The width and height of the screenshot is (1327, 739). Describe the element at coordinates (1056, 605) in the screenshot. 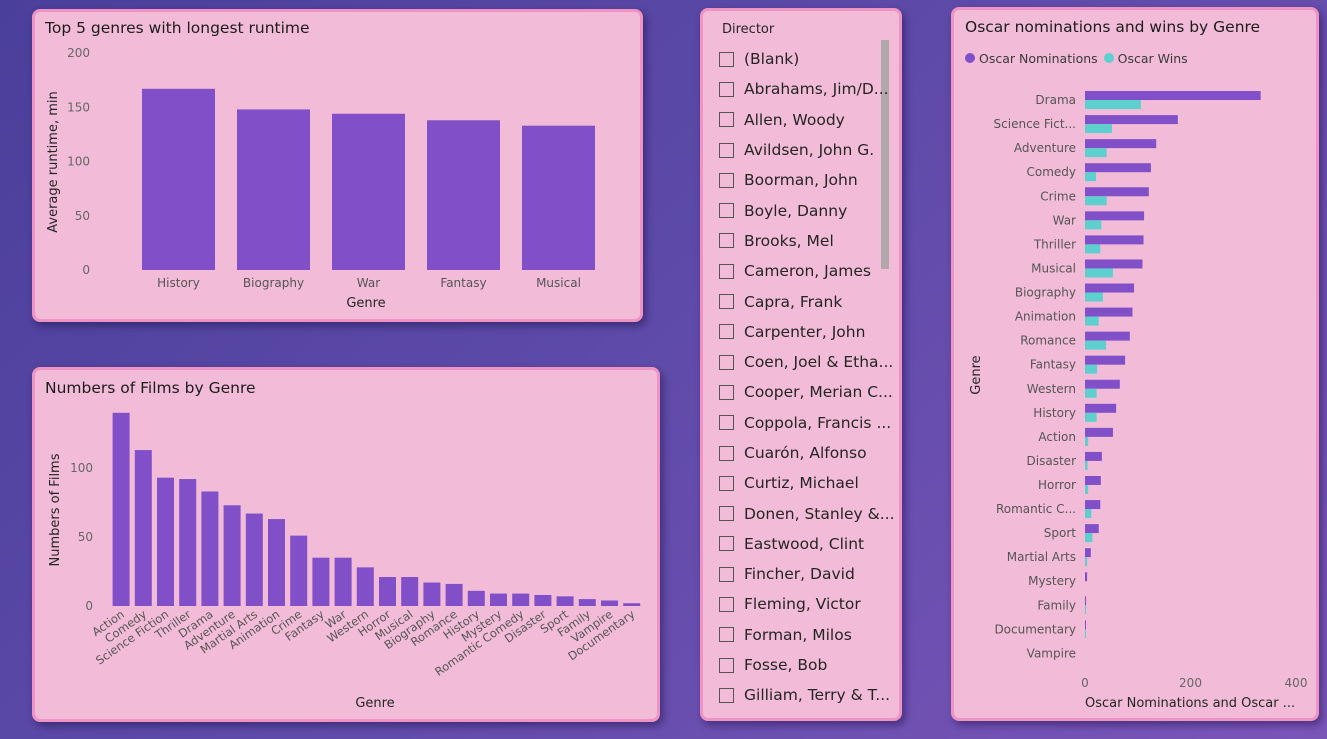

I see `y-tick-label: Family` at that location.